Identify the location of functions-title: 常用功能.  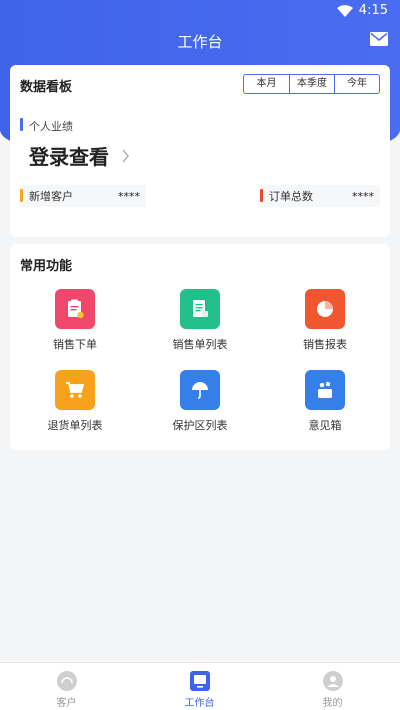
(46, 266).